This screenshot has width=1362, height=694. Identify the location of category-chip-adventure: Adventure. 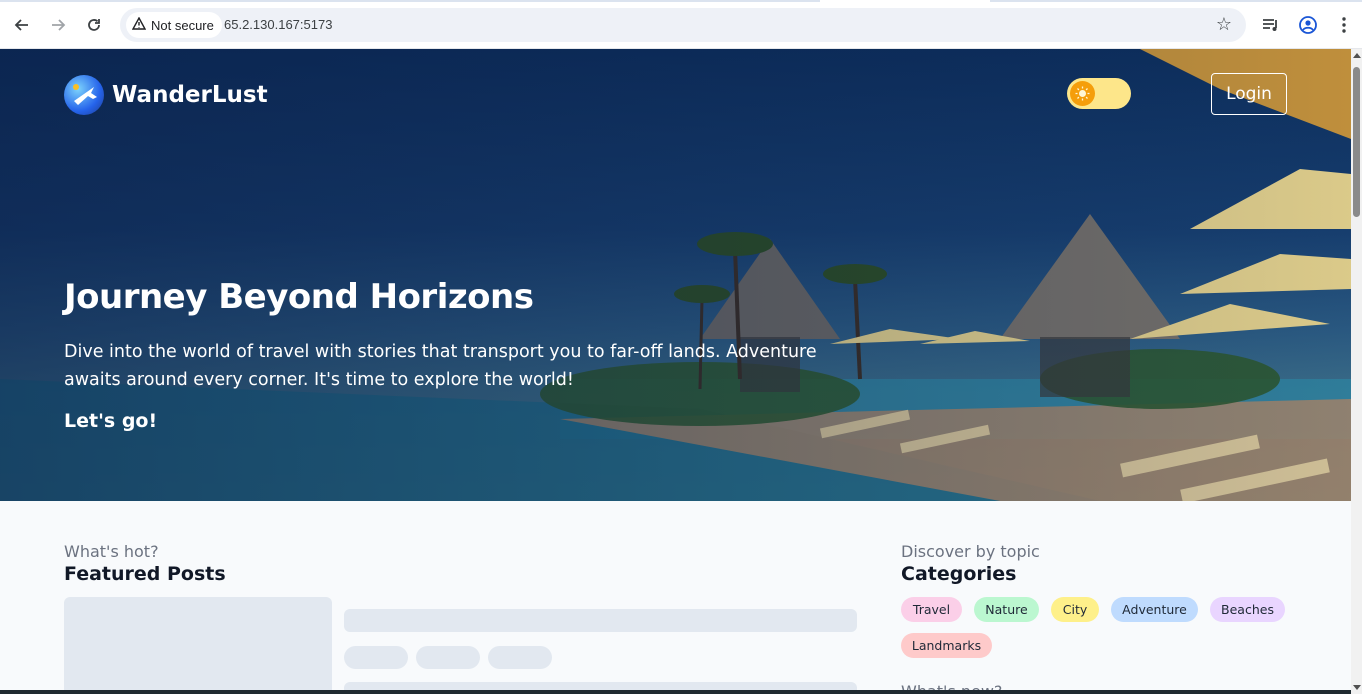
(1154, 609).